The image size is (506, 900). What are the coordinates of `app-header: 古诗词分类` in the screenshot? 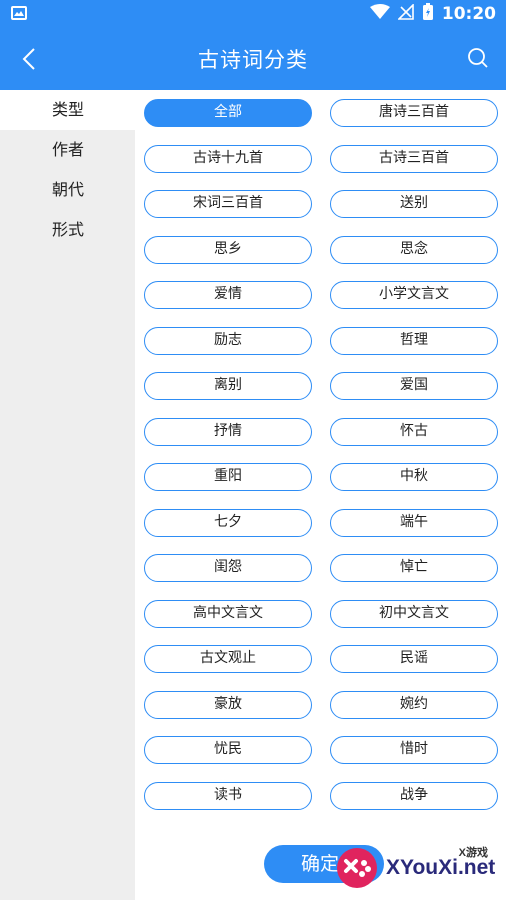 It's located at (253, 59).